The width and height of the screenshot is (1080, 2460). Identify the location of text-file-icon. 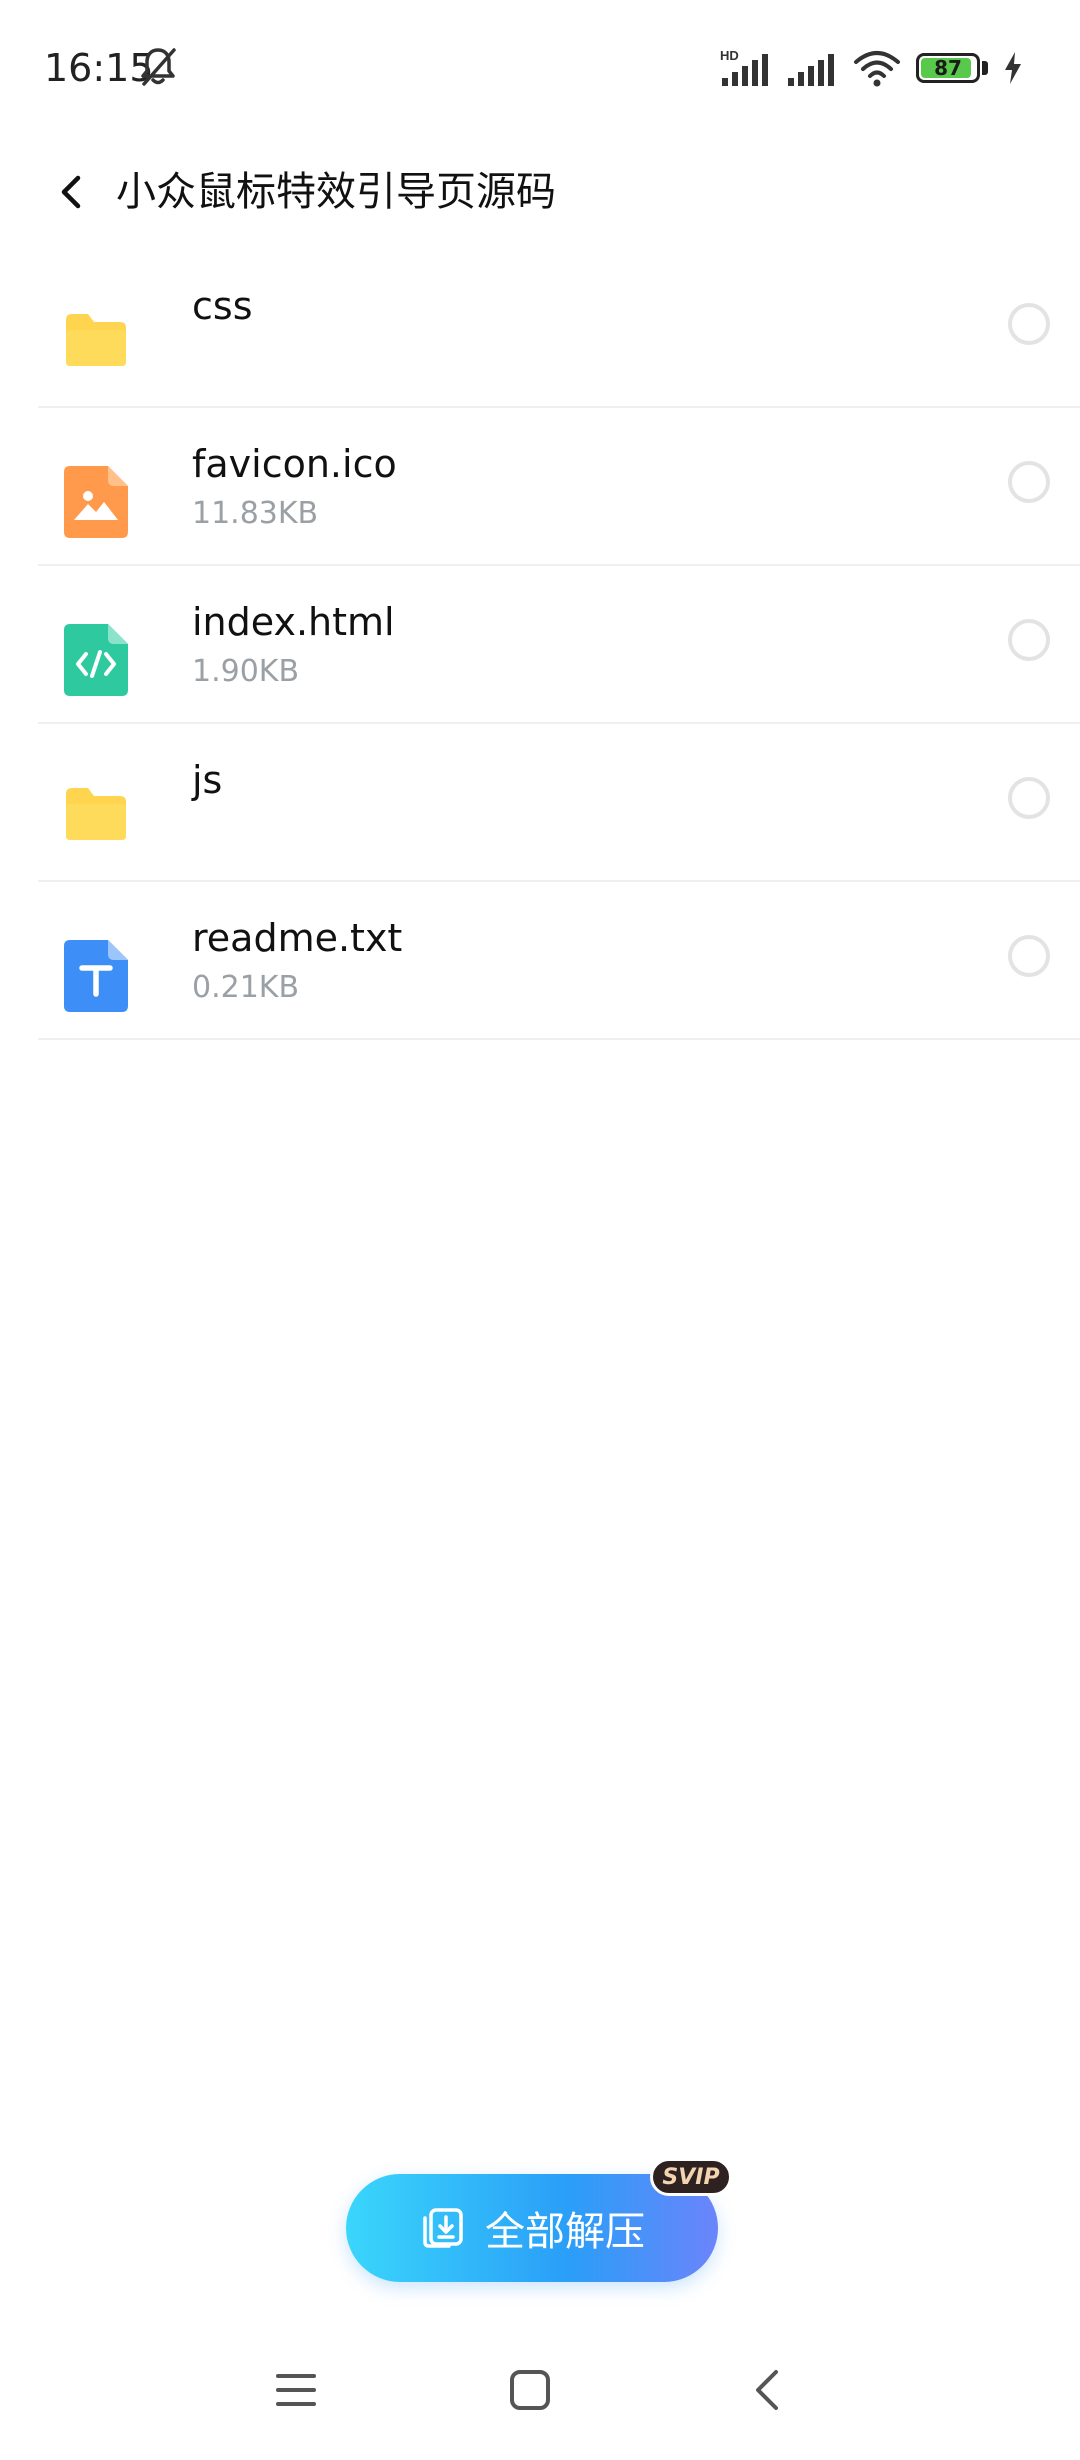
(96, 976).